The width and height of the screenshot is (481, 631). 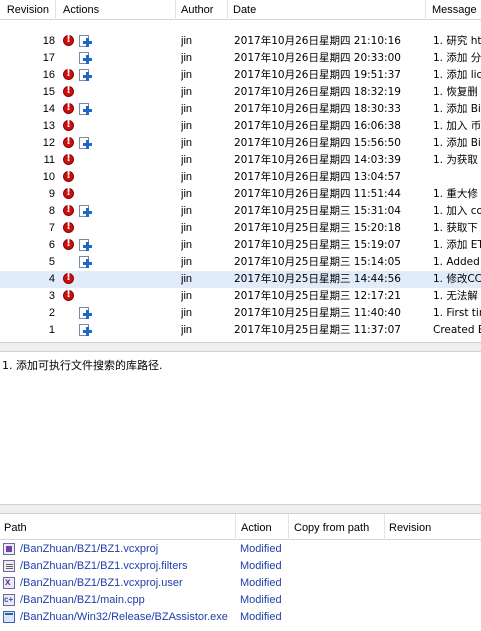 What do you see at coordinates (240, 92) in the screenshot?
I see `table-row: 15 jin 2017年10月26日星期四 18:32:19 1. 恢复删` at bounding box center [240, 92].